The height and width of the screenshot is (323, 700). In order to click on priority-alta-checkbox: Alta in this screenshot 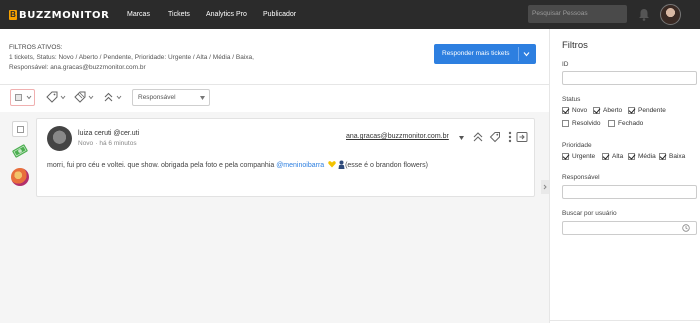, I will do `click(612, 156)`.